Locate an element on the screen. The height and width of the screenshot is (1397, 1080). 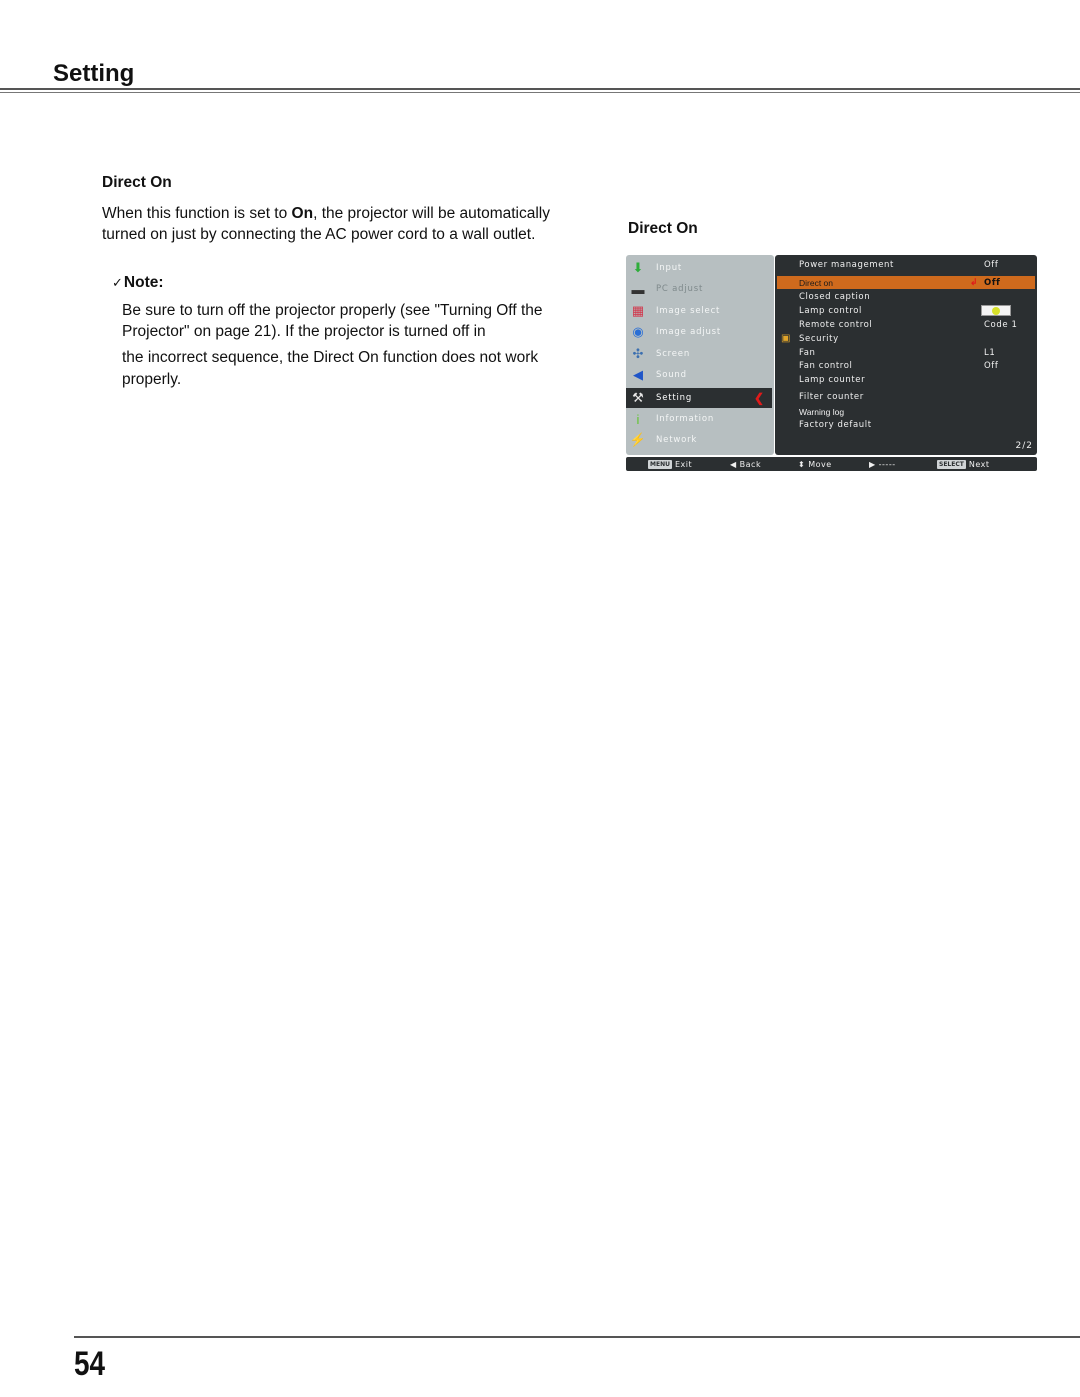
osd-menu-item-screen: ✣ Screen is located at coordinates (700, 354).